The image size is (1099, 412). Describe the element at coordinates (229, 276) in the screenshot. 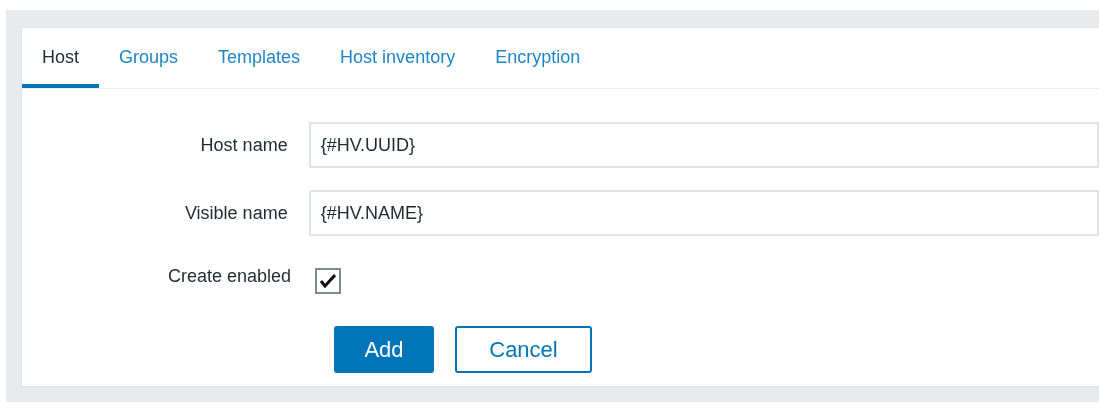

I see `field-label: Create enabled` at that location.